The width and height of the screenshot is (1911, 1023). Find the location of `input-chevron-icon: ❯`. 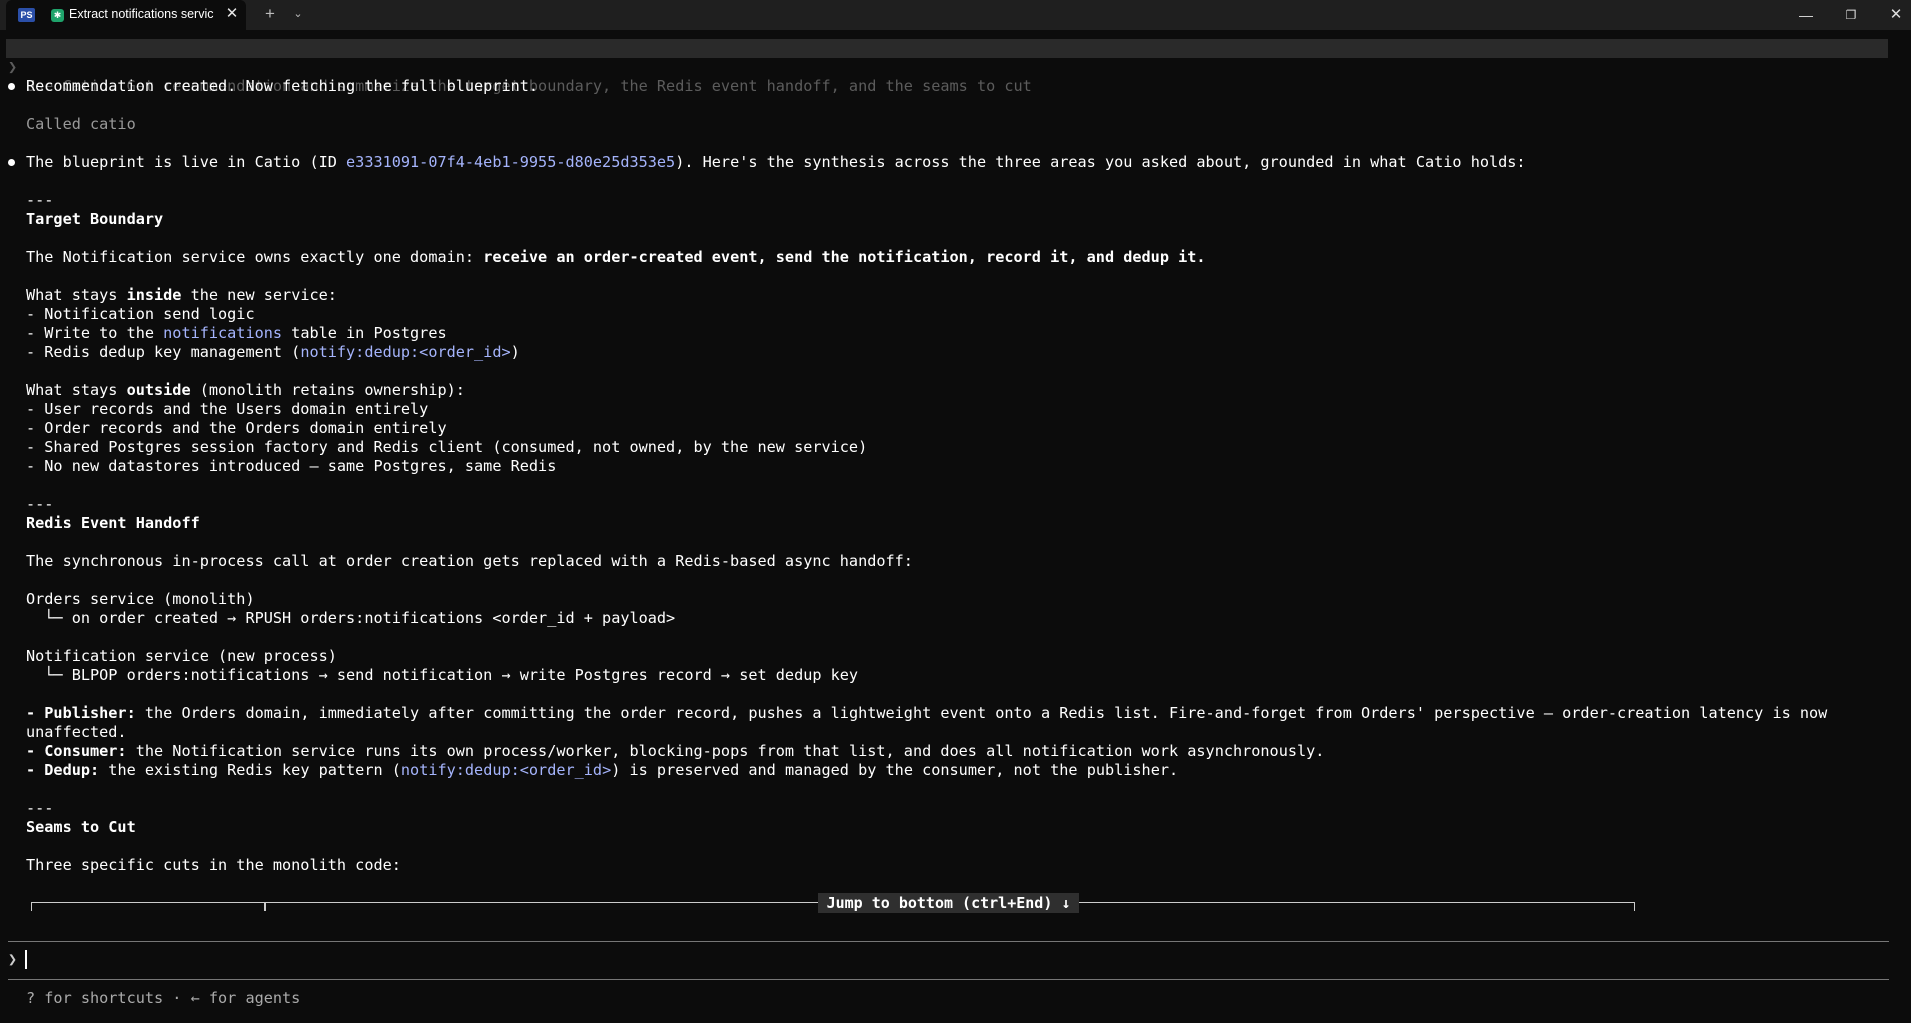

input-chevron-icon: ❯ is located at coordinates (13, 959).